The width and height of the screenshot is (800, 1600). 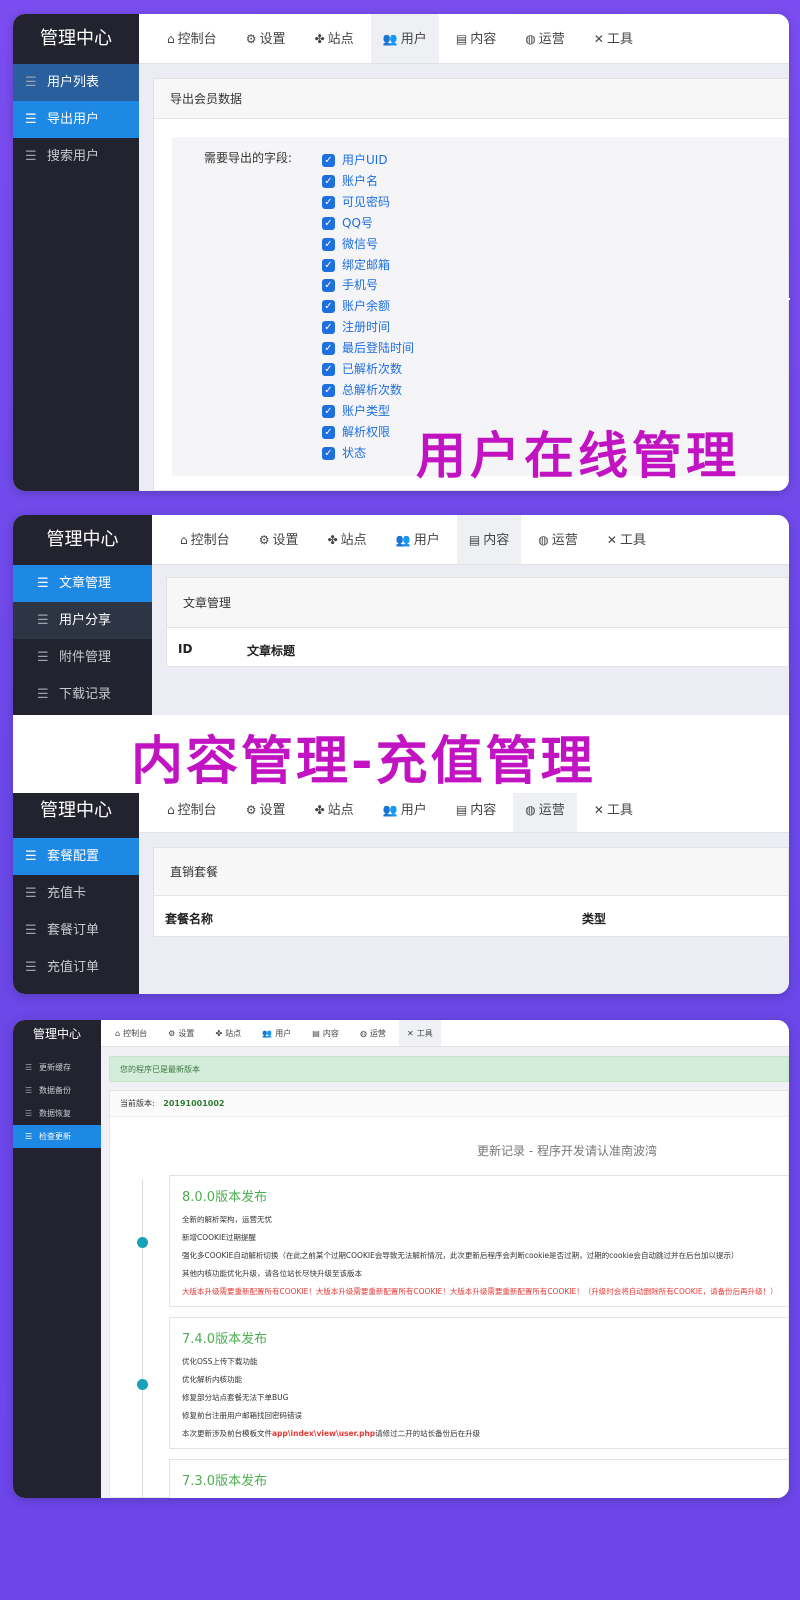 What do you see at coordinates (360, 243) in the screenshot?
I see `export-field-label: 微信号` at bounding box center [360, 243].